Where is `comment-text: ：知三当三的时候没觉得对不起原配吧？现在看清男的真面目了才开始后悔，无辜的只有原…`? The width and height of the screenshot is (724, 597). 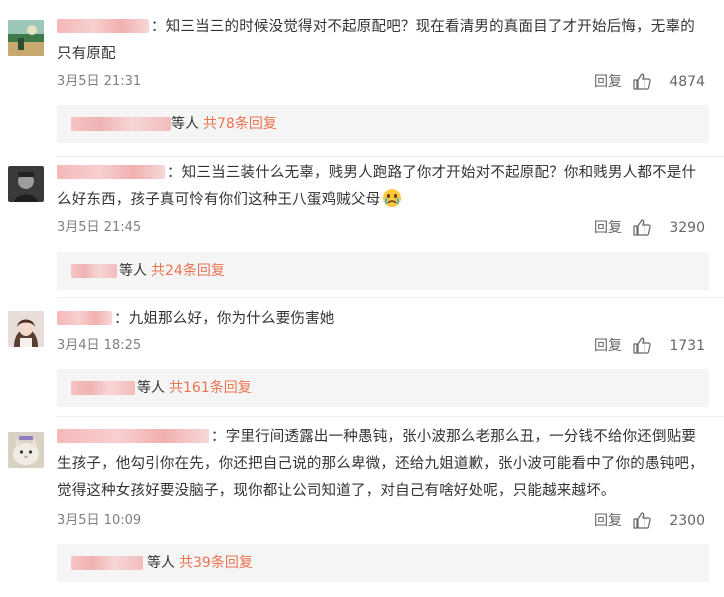
comment-text: ：知三当三的时候没觉得对不起原配吧？现在看清男的真面目了才开始后悔，无辜的只有原… is located at coordinates (376, 40).